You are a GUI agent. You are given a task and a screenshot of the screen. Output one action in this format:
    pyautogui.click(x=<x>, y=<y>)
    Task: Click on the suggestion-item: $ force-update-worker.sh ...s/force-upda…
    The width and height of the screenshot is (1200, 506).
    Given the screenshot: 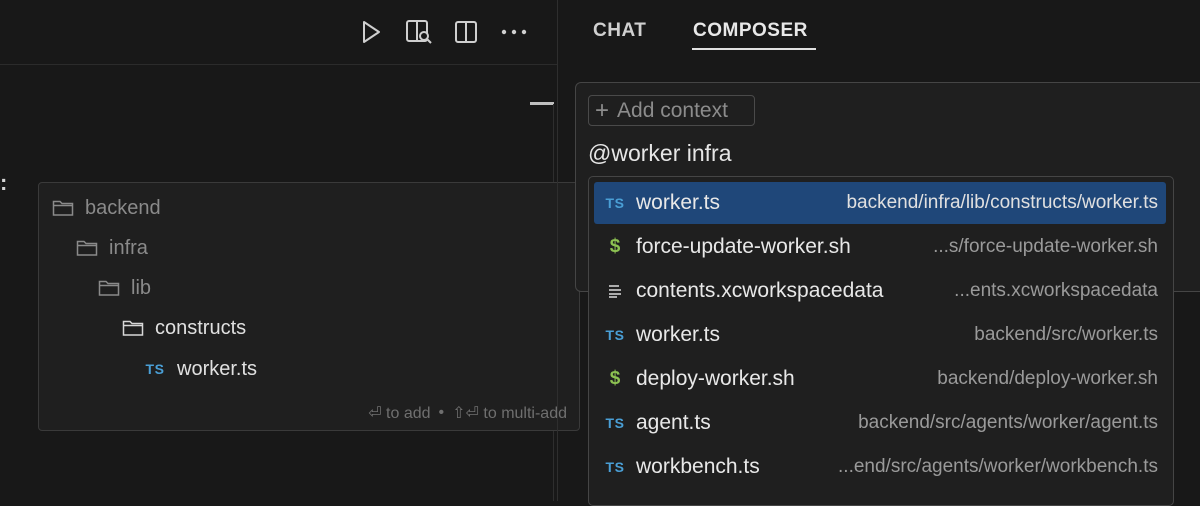 What is the action you would take?
    pyautogui.click(x=880, y=247)
    